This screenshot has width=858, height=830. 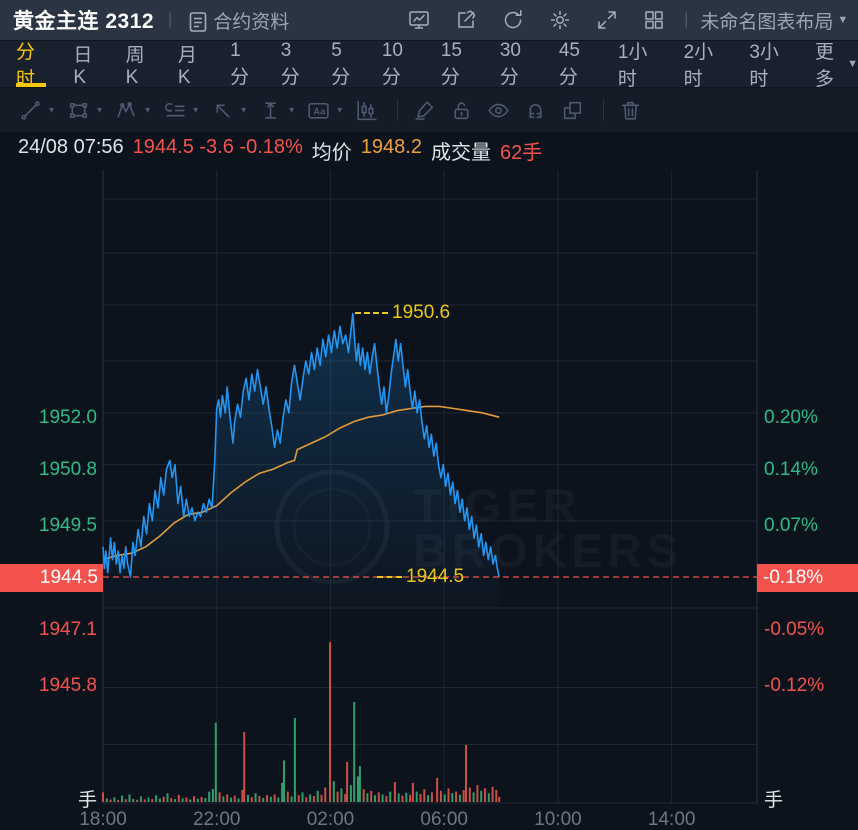 What do you see at coordinates (216, 819) in the screenshot?
I see `time-tick-22:00: 22:00` at bounding box center [216, 819].